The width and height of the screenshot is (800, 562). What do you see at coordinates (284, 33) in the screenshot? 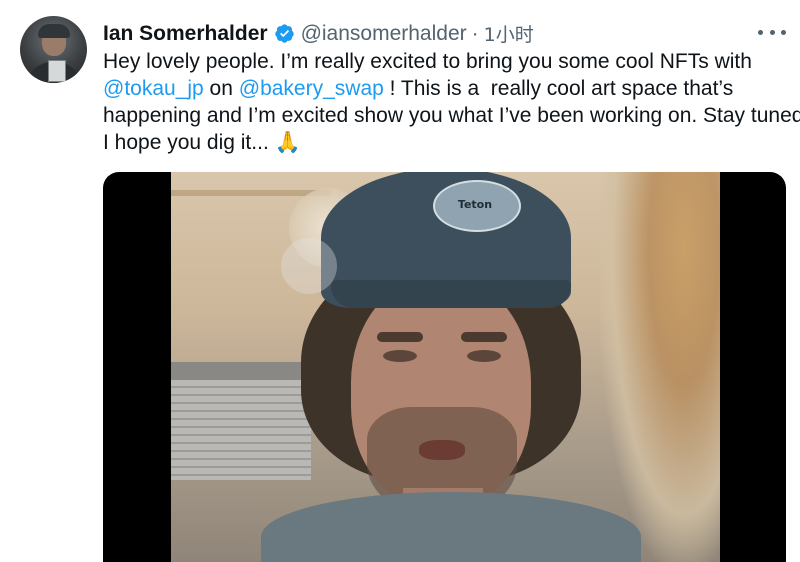
I see `verified-badge-icon` at bounding box center [284, 33].